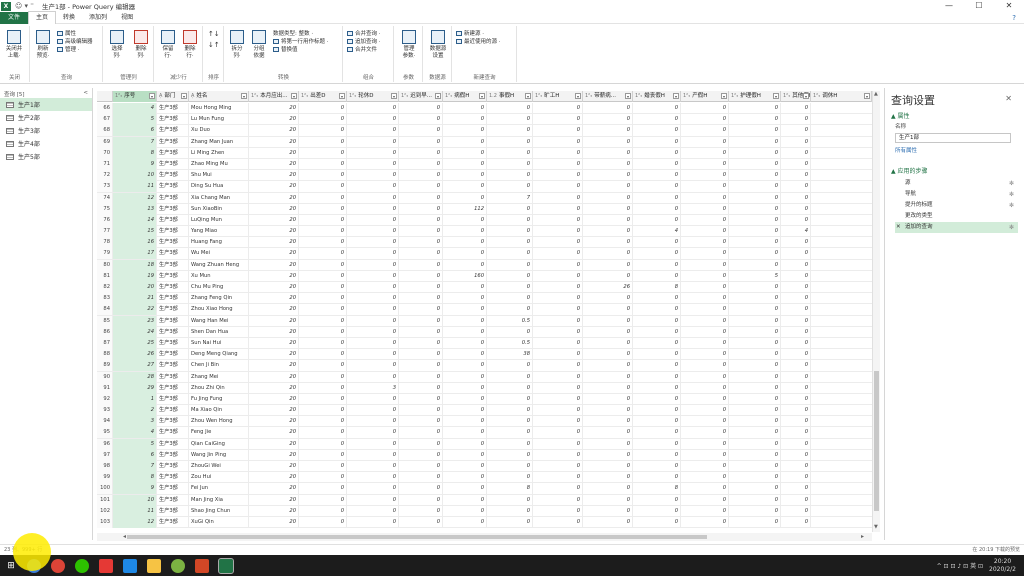 This screenshot has width=1024, height=576. Describe the element at coordinates (219, 299) in the screenshot. I see `table-cell: Zhang Feng Qin` at that location.